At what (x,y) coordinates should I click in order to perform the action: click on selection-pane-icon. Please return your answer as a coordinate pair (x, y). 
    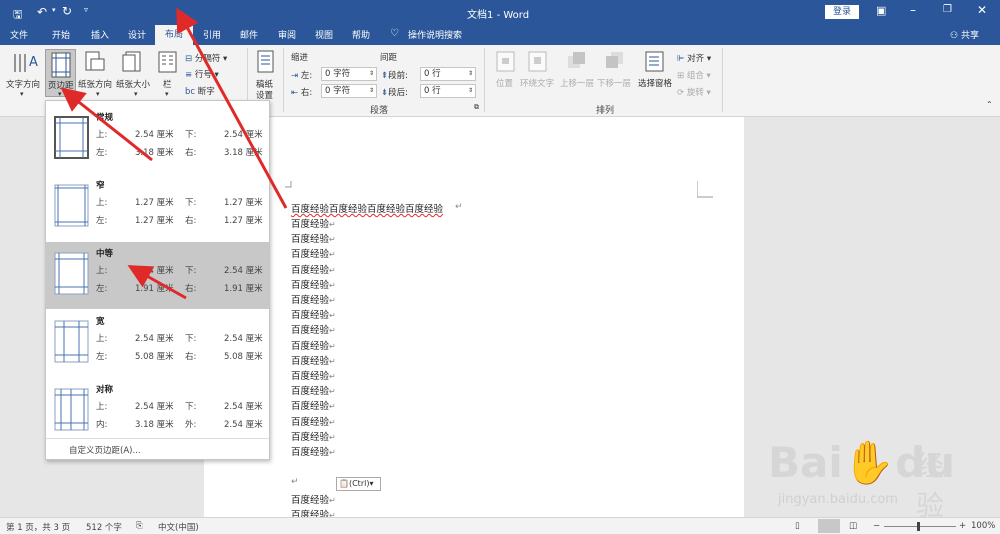
    Looking at the image, I should click on (655, 62).